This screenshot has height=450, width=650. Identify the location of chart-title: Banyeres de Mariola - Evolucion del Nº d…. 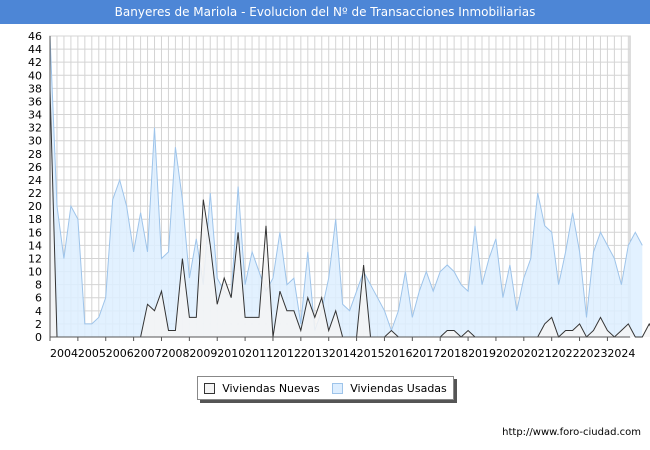
(325, 12).